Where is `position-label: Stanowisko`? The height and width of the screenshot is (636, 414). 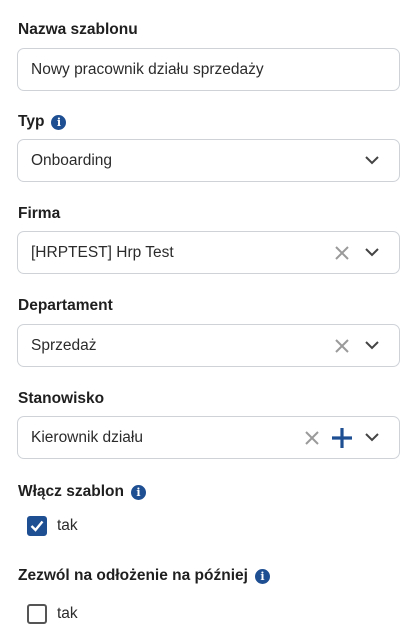 position-label: Stanowisko is located at coordinates (61, 399).